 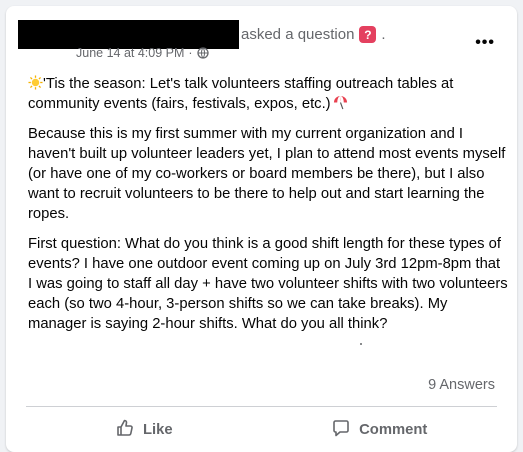 I want to click on more-options-icon: •••, so click(x=485, y=43).